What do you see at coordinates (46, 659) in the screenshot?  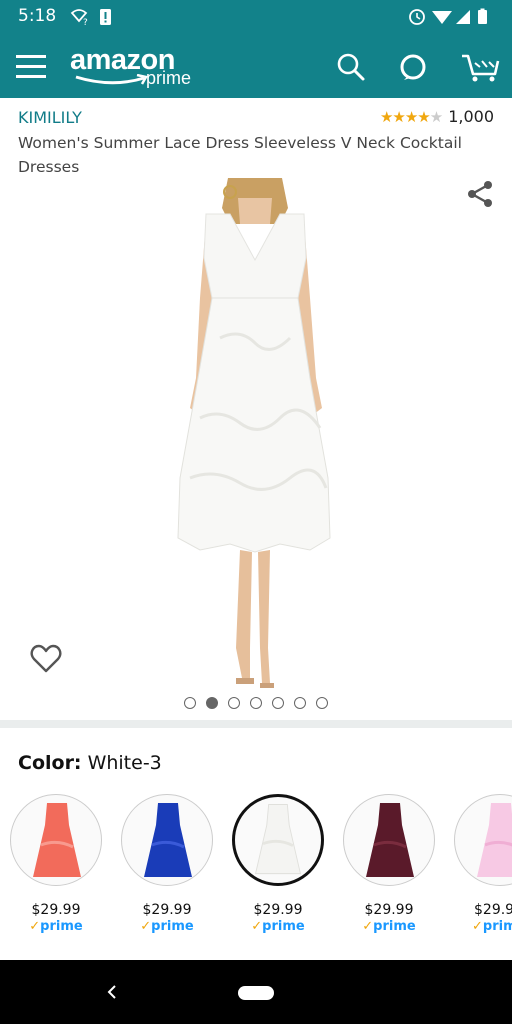 I see `wishlist-heart-icon` at bounding box center [46, 659].